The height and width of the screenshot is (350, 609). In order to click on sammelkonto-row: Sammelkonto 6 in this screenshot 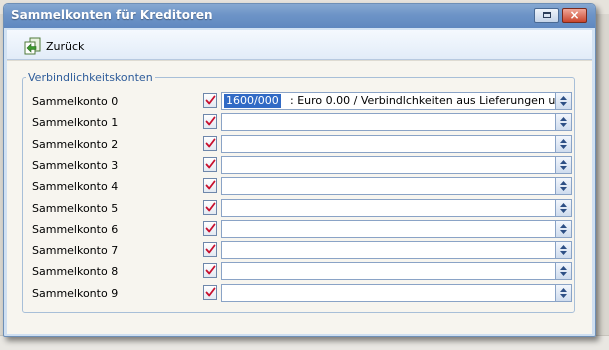, I will do `click(302, 229)`.